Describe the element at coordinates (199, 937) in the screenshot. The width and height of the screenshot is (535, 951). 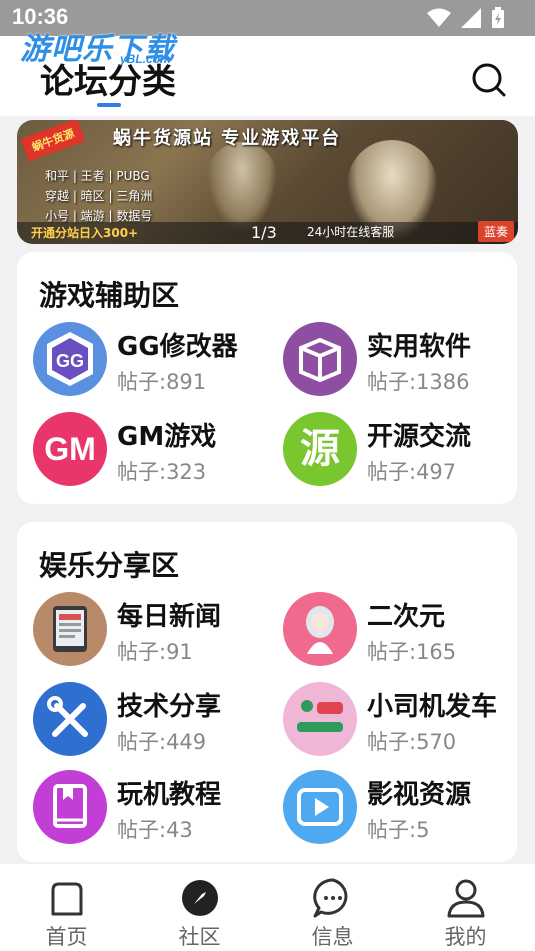
I see `tab-label: 社区` at that location.